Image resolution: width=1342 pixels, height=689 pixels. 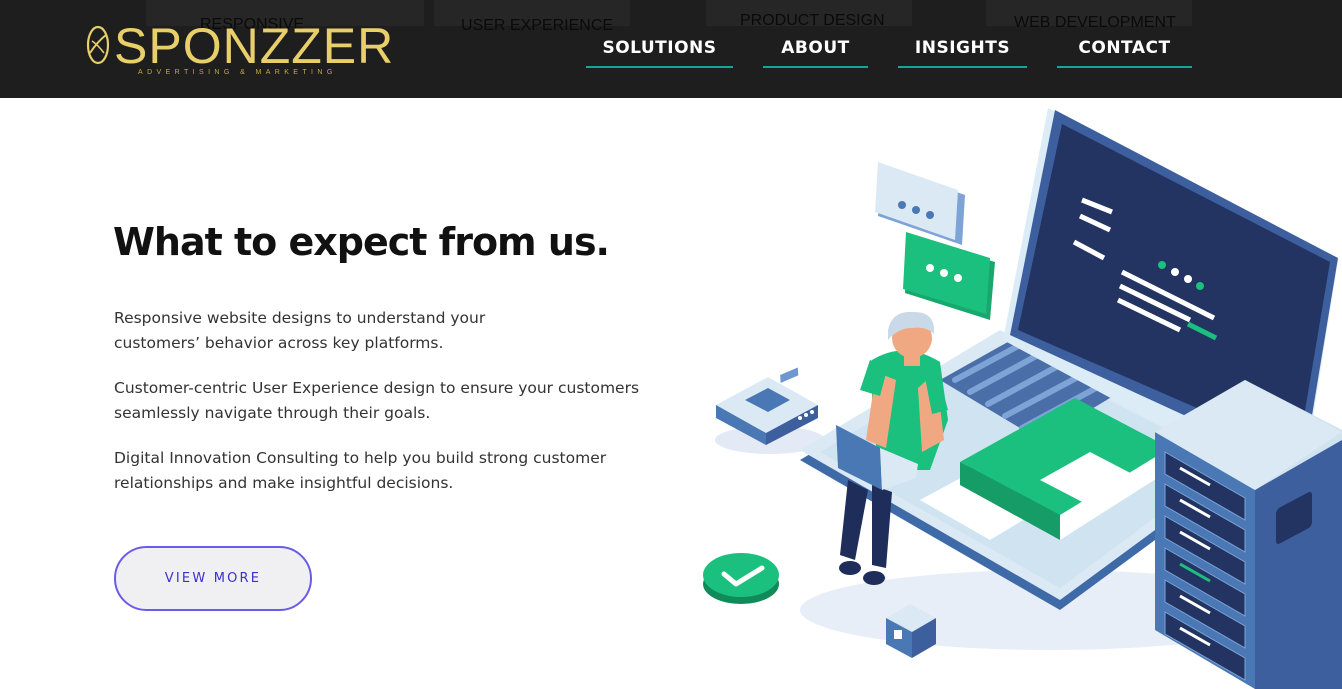 What do you see at coordinates (741, 578) in the screenshot?
I see `check-badge-icon` at bounding box center [741, 578].